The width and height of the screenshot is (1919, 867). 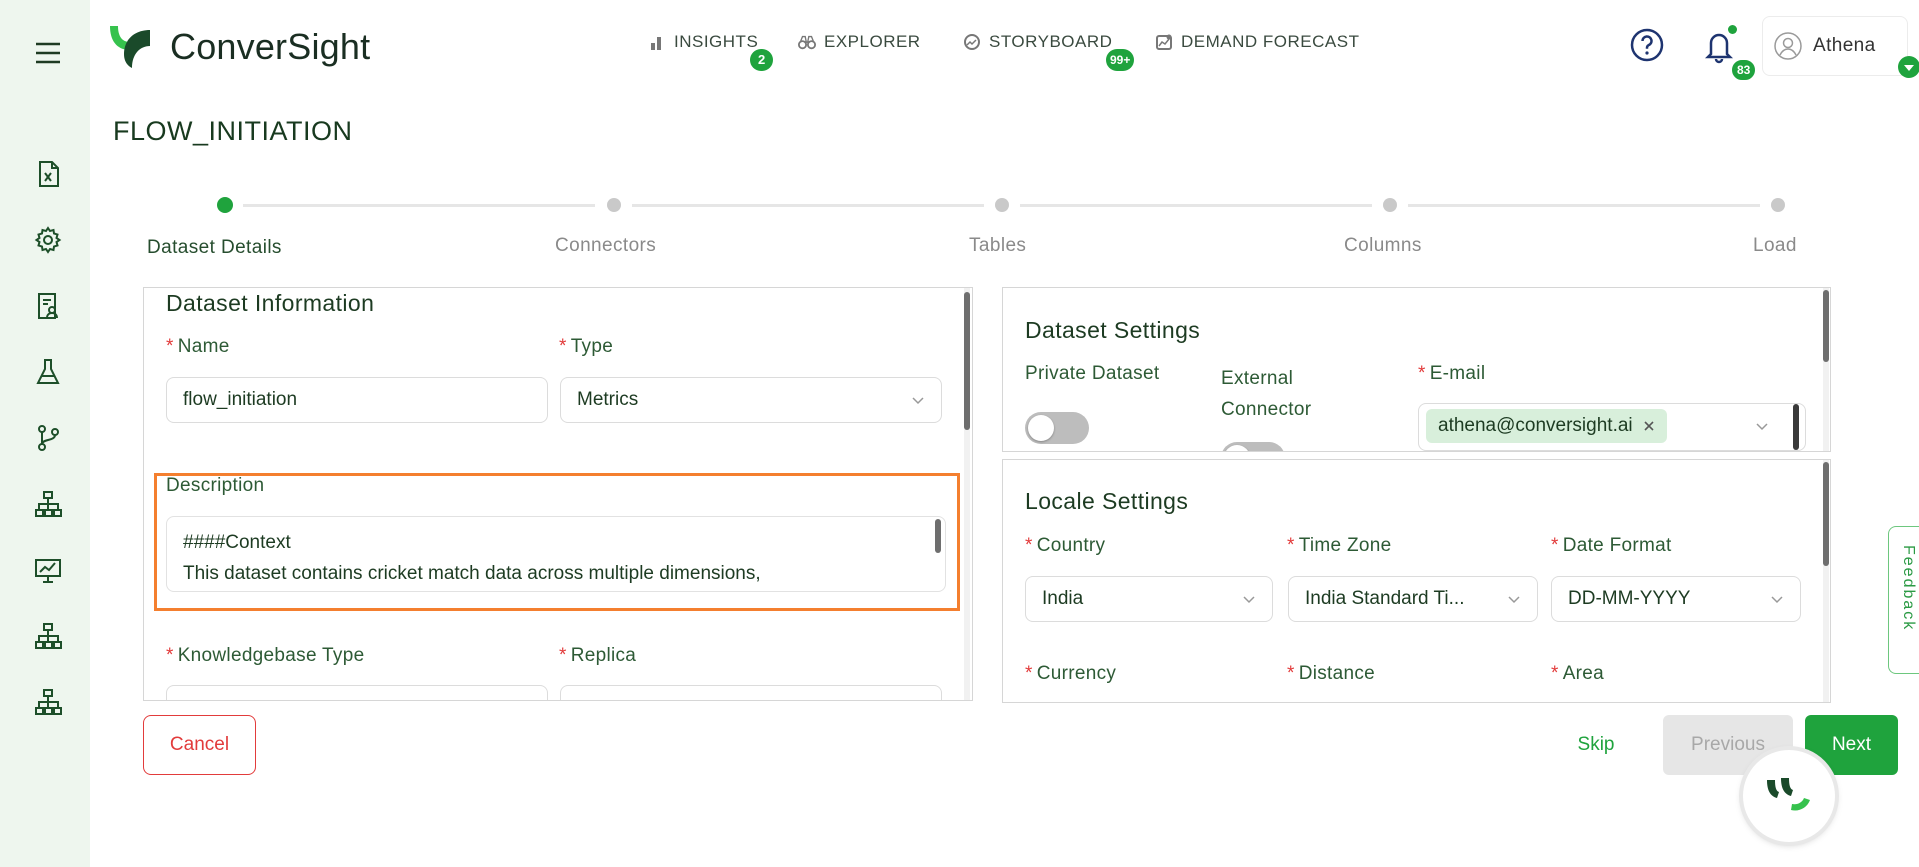 I want to click on storyboard-icon, so click(x=972, y=42).